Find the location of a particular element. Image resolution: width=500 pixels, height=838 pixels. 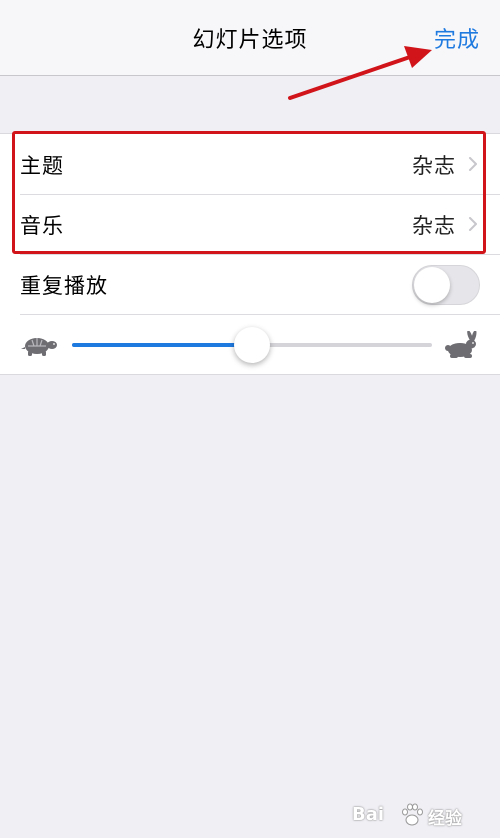

speed-slider-fill is located at coordinates (162, 345).